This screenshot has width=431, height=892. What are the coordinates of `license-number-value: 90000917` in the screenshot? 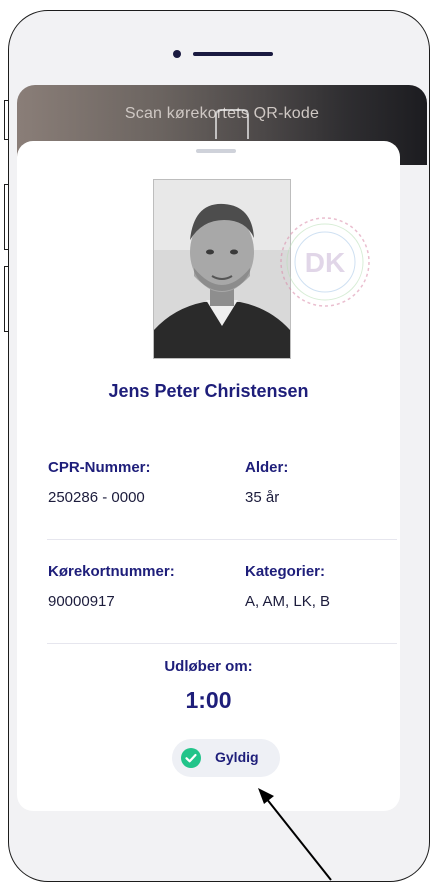 It's located at (81, 601).